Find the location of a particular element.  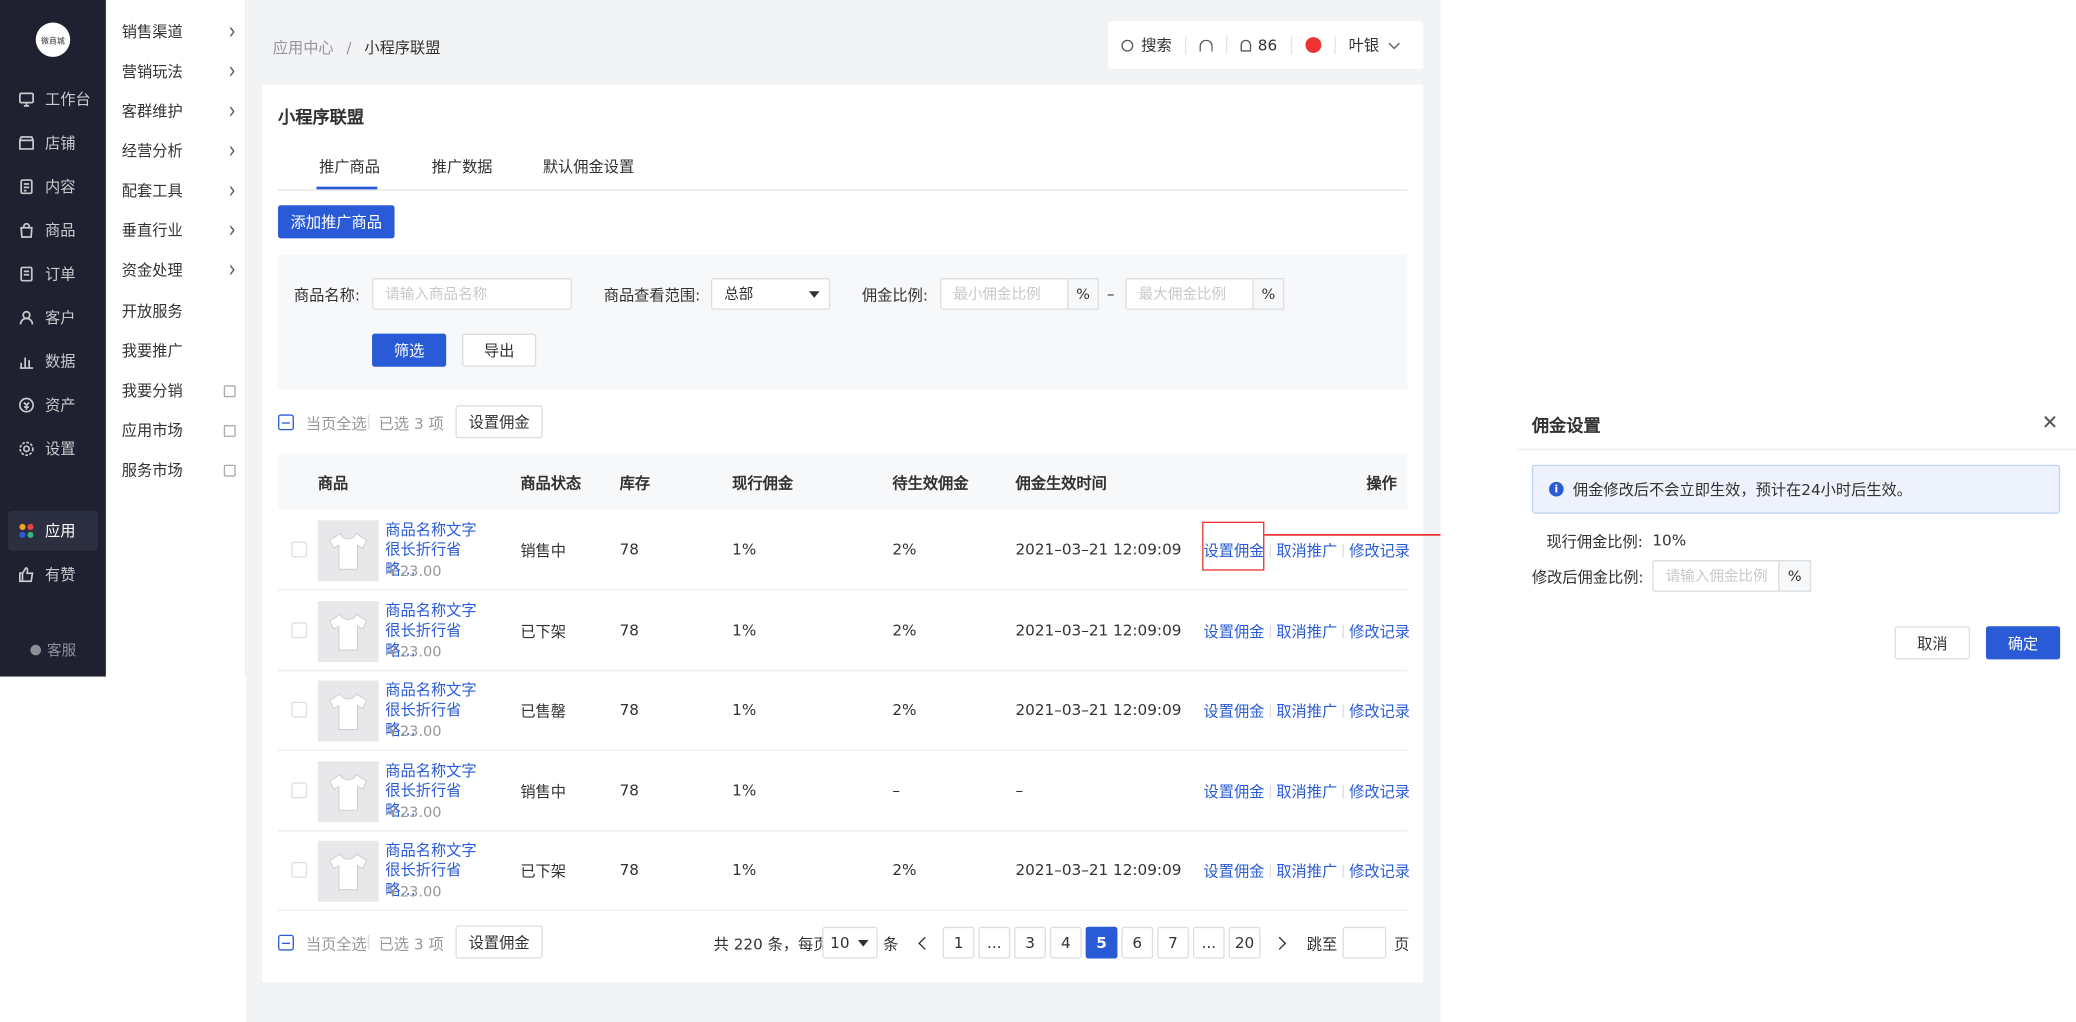

subnav-item: 服务市场 is located at coordinates (179, 470).